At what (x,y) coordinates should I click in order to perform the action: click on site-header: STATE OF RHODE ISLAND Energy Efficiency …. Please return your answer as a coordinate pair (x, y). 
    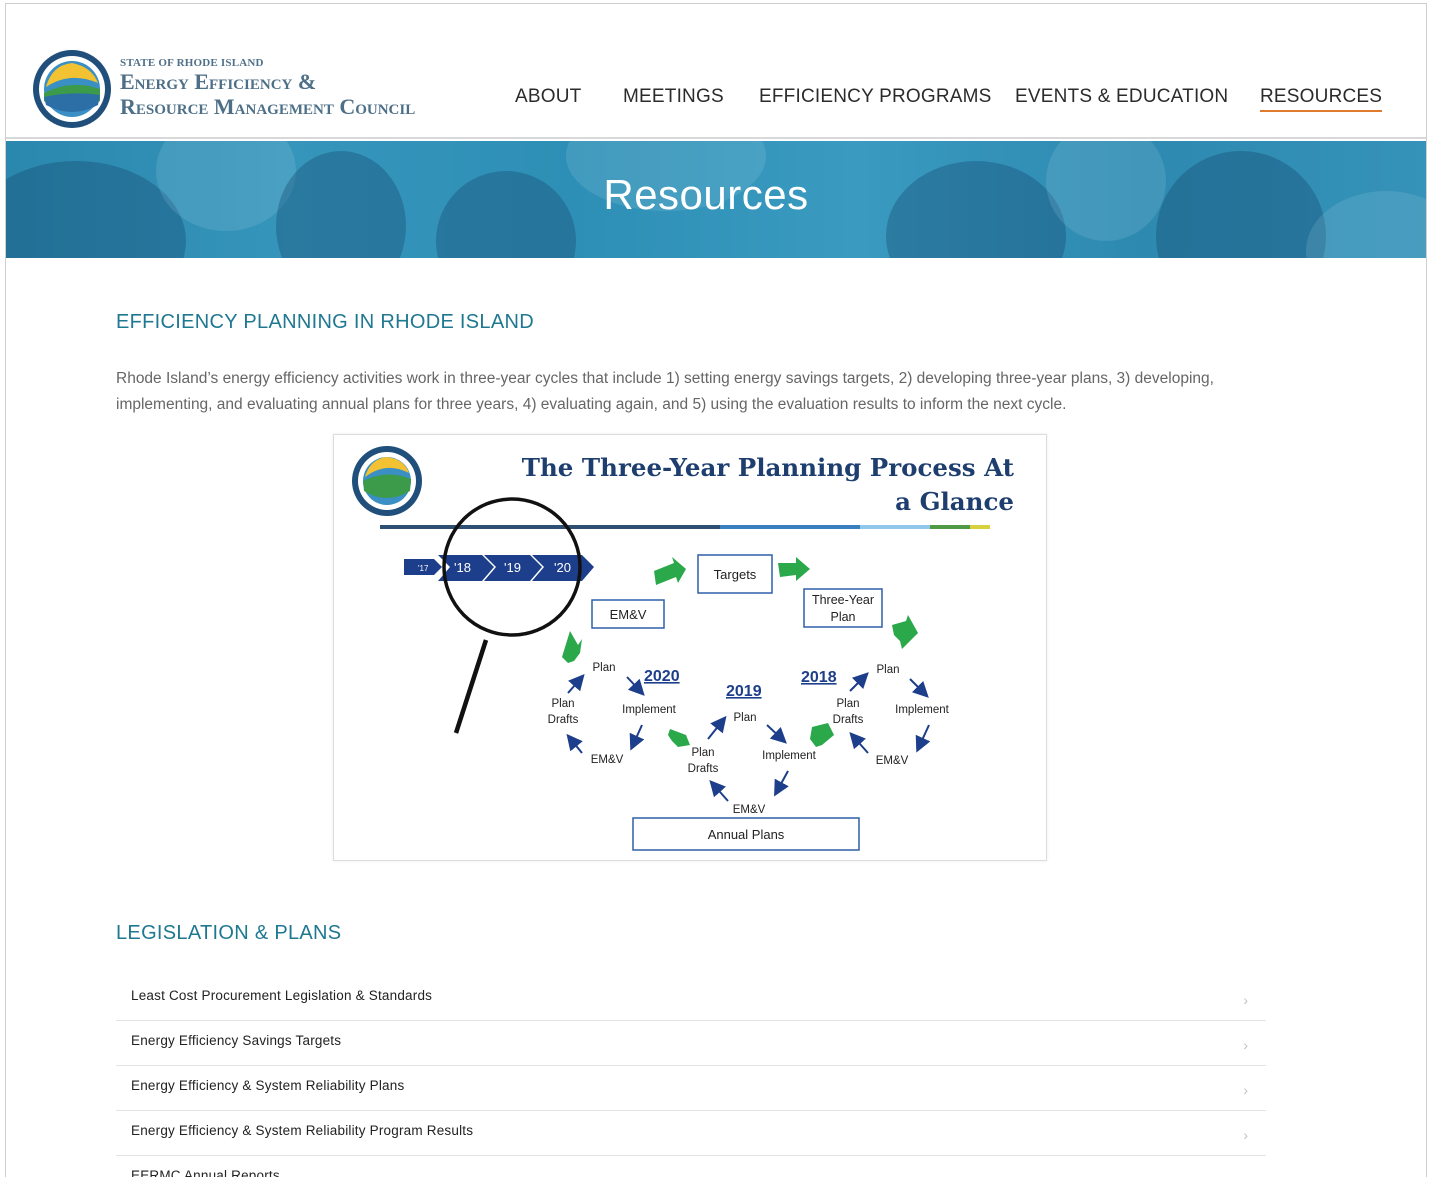
    Looking at the image, I should click on (716, 71).